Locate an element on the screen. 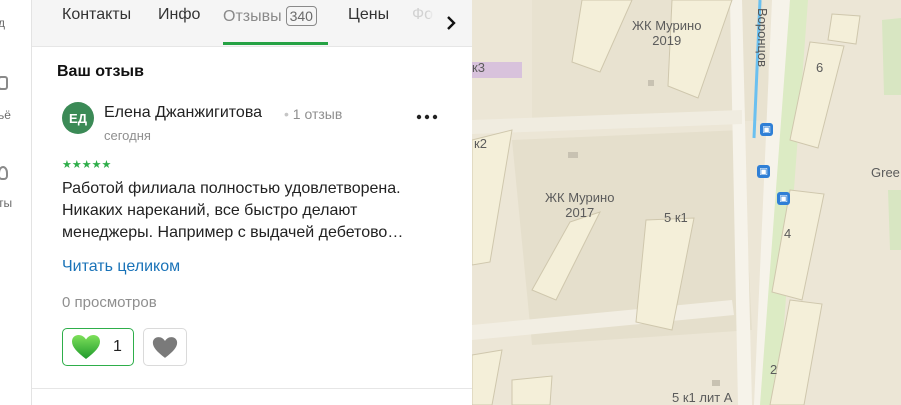 Image resolution: width=901 pixels, height=405 pixels. your-review-title: Ваш отзыв is located at coordinates (100, 71).